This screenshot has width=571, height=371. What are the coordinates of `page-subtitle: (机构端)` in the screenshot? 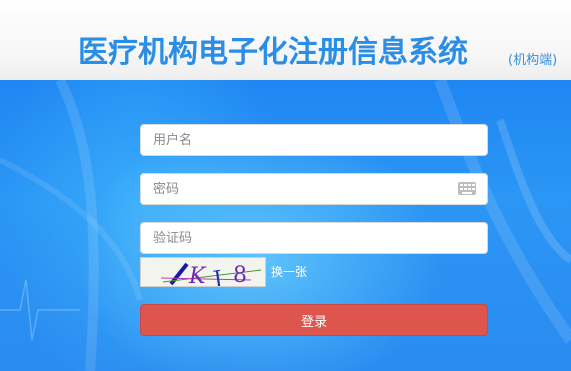 It's located at (533, 60).